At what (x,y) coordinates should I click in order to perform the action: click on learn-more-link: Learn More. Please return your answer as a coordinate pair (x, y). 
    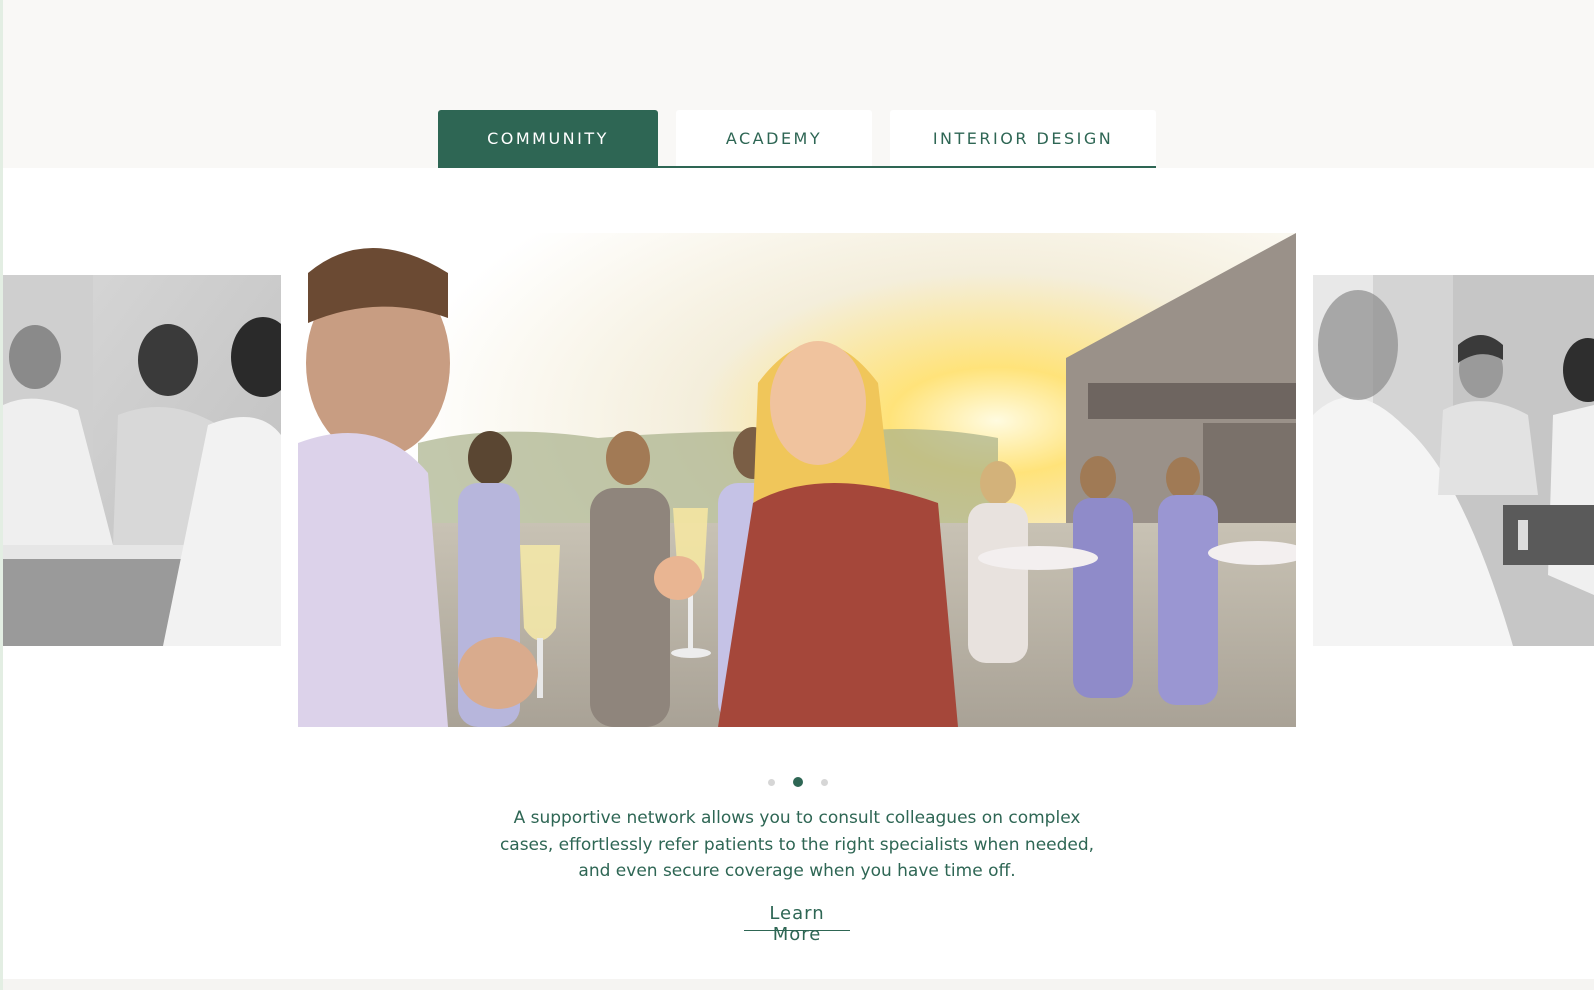
    Looking at the image, I should click on (797, 924).